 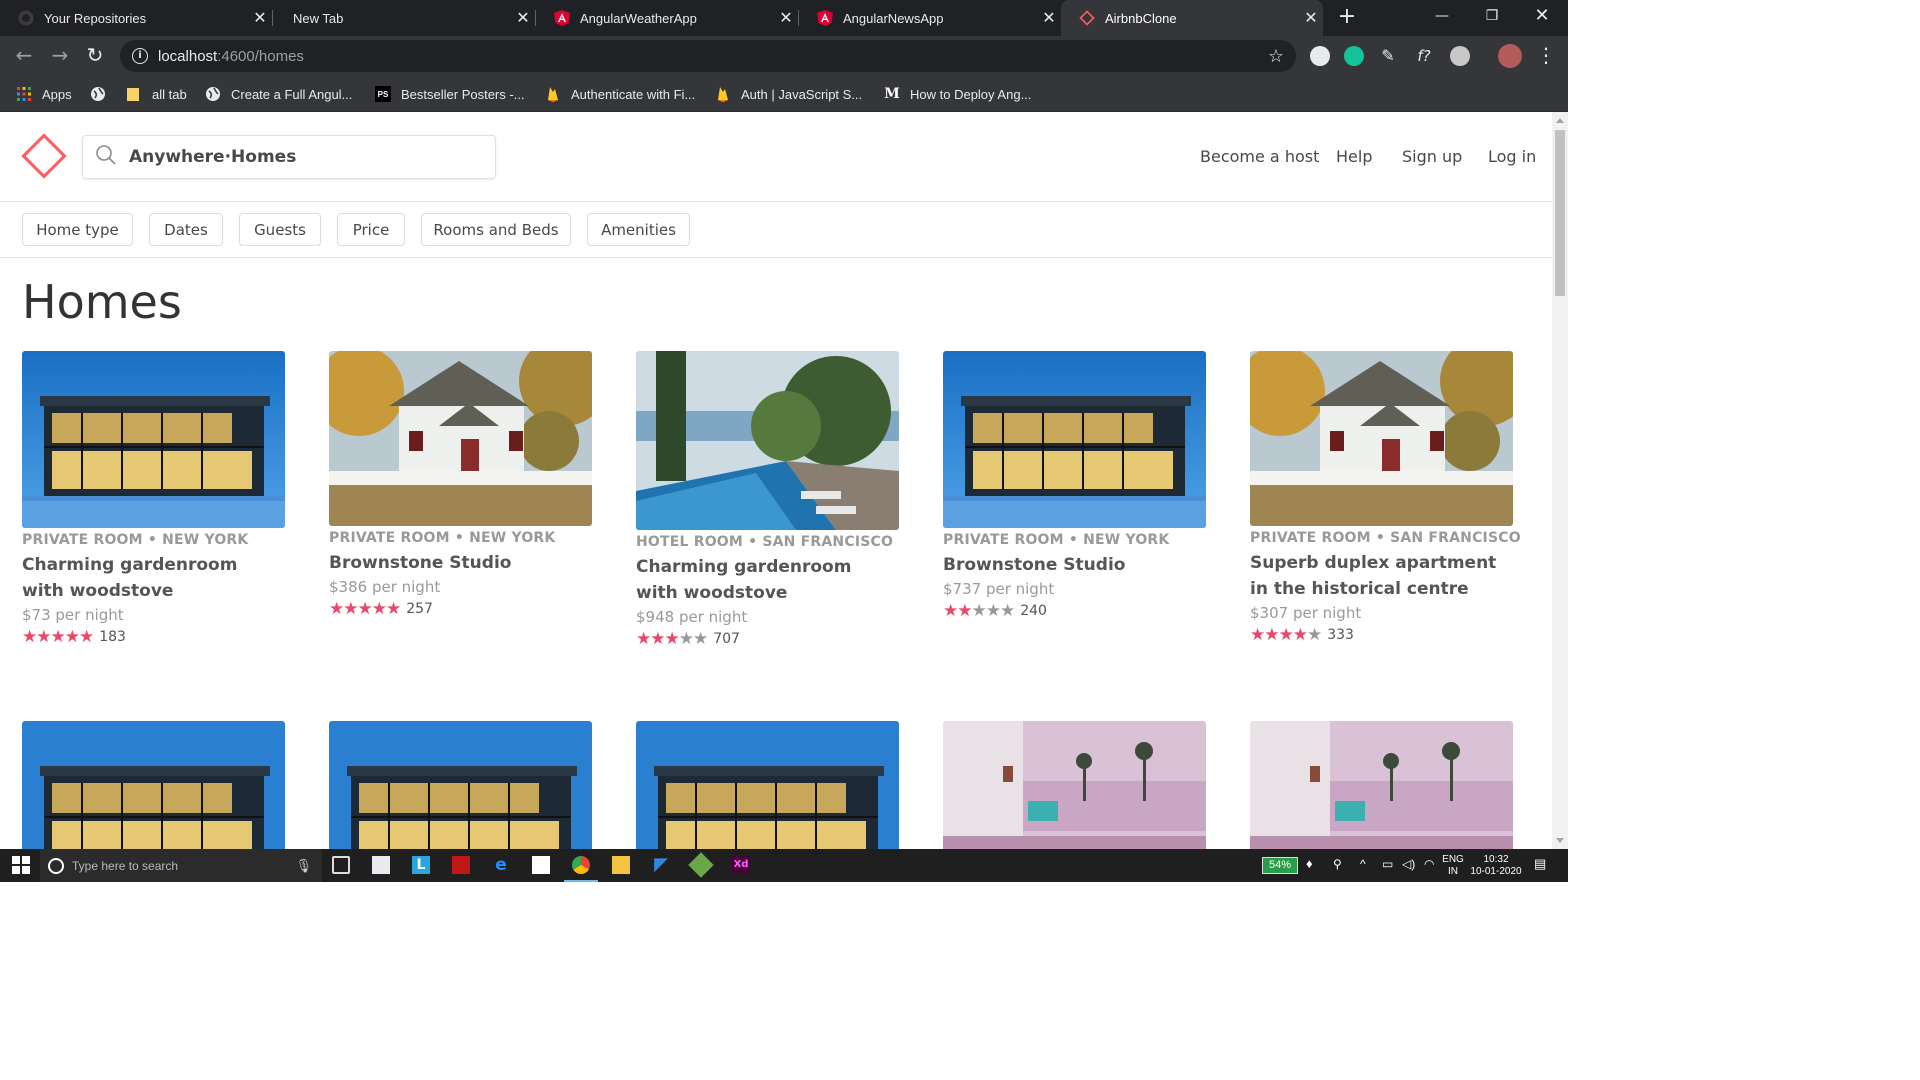 I want to click on windows-start-icon, so click(x=21, y=865).